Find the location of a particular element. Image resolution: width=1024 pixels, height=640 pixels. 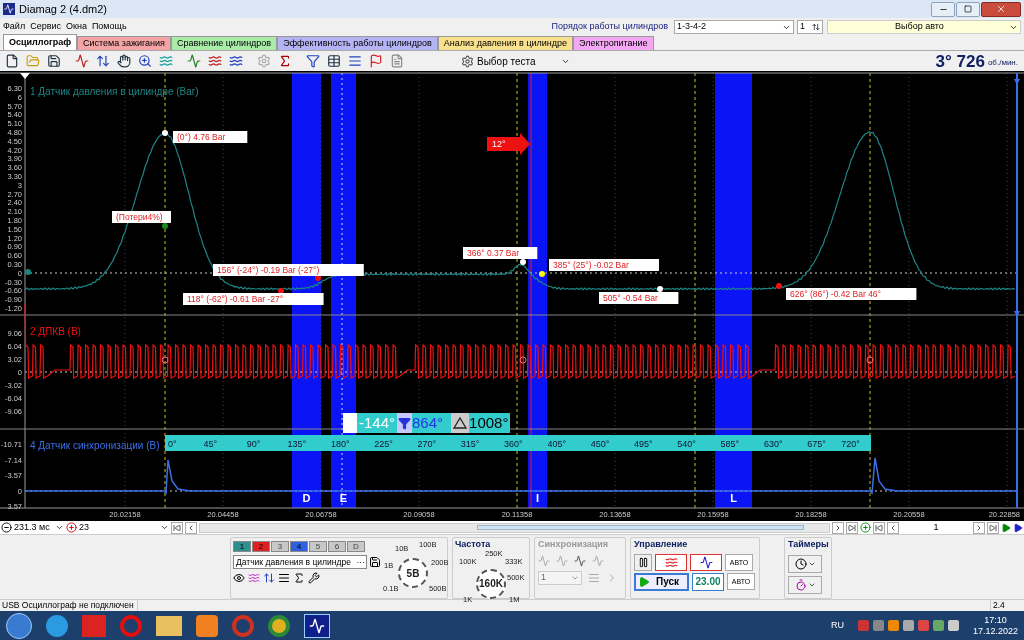

page-number: 1 is located at coordinates (936, 527).